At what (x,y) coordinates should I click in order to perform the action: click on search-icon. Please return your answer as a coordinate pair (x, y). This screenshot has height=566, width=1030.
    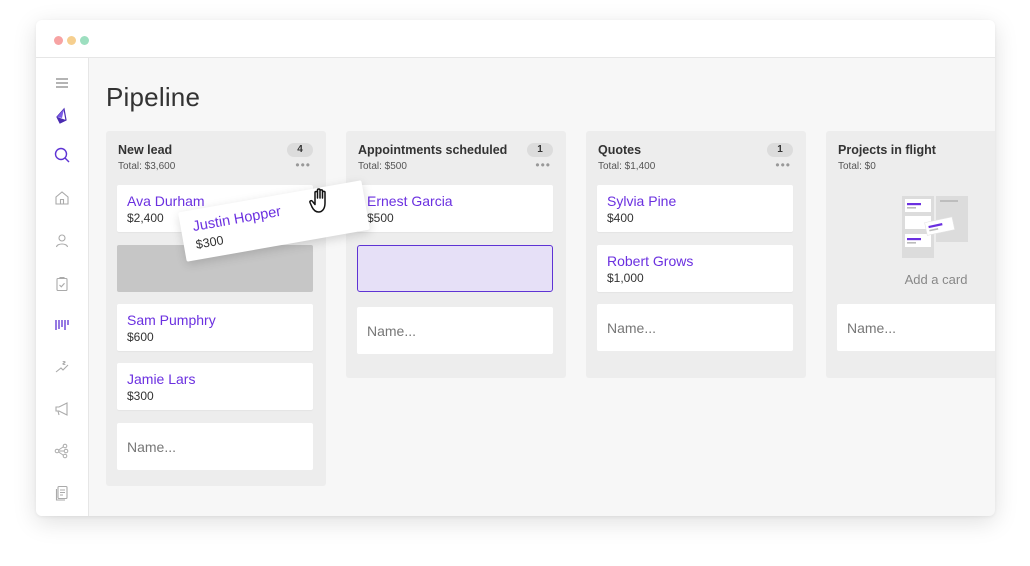
    Looking at the image, I should click on (62, 155).